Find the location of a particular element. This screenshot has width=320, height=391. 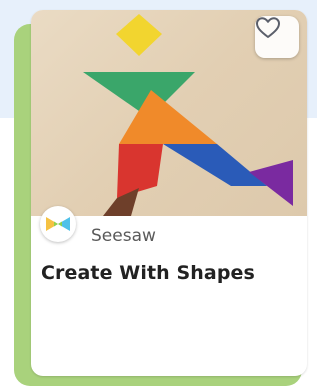

activity-title: Create With Shapes is located at coordinates (148, 273).